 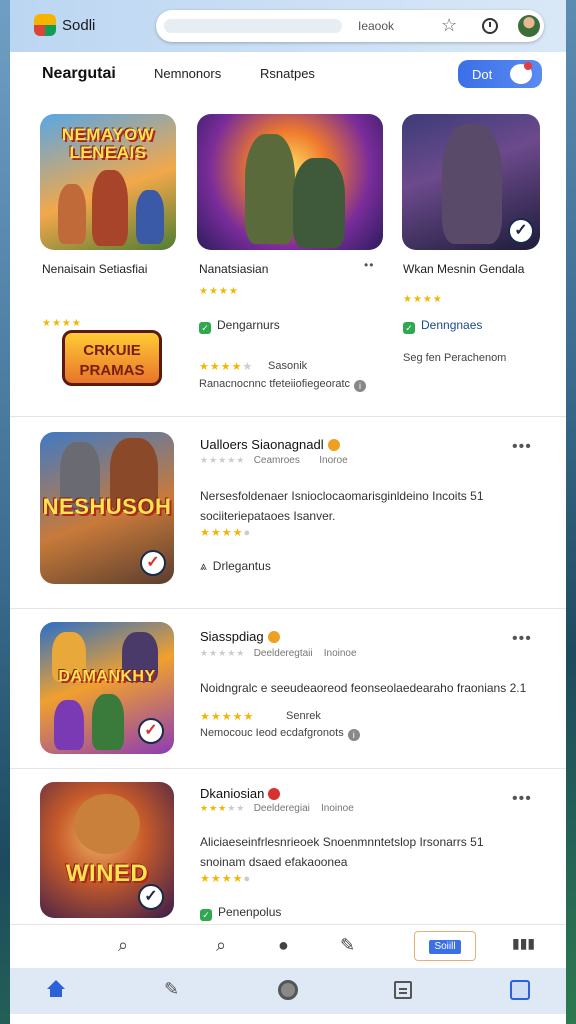 I want to click on list-title-text: Dkaniosian, so click(x=232, y=793).